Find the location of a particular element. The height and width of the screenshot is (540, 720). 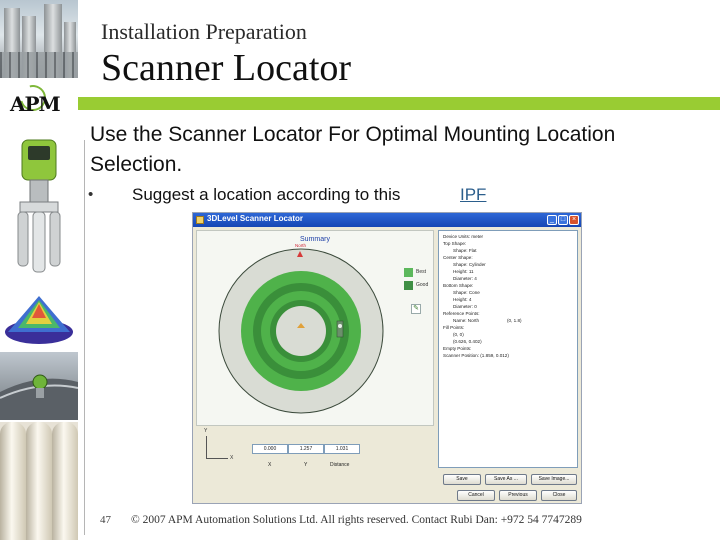

property-line: Height: 11 is located at coordinates (463, 271).